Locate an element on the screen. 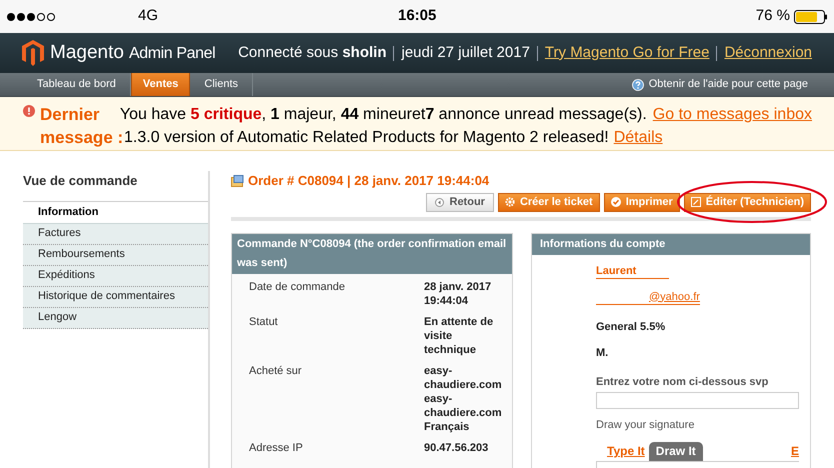 The width and height of the screenshot is (834, 468). help-link: Obtenir de l'aide pour cette page is located at coordinates (720, 84).